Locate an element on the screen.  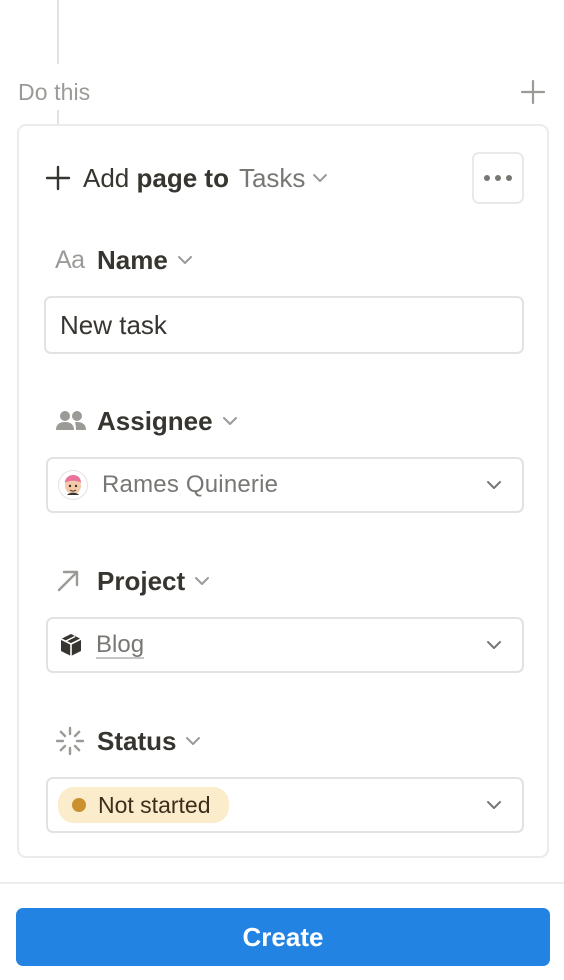
status-badge: Not started is located at coordinates (143, 805).